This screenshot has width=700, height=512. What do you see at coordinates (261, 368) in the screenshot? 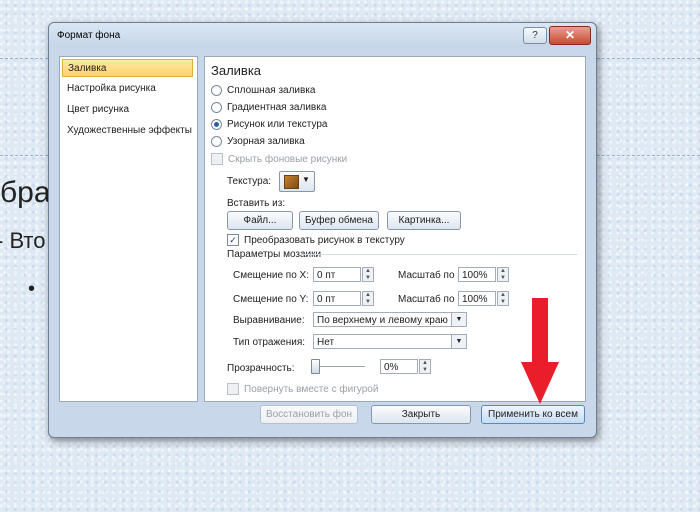
I see `transparency-label: Прозрачность:` at bounding box center [261, 368].